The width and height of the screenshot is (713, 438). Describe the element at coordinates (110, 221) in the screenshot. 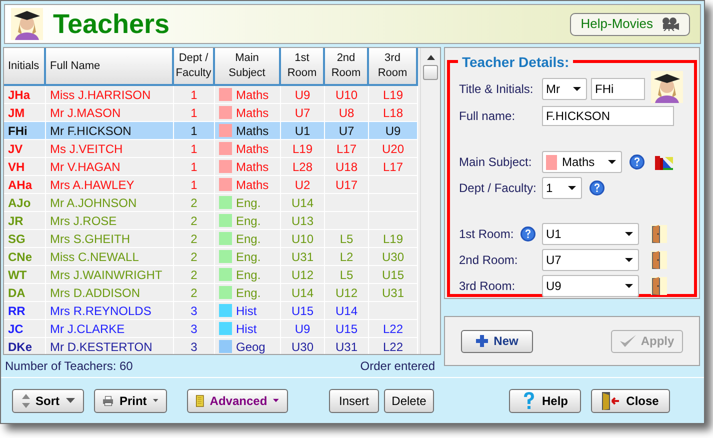

I see `table-cell: Mrs J.ROSE` at that location.